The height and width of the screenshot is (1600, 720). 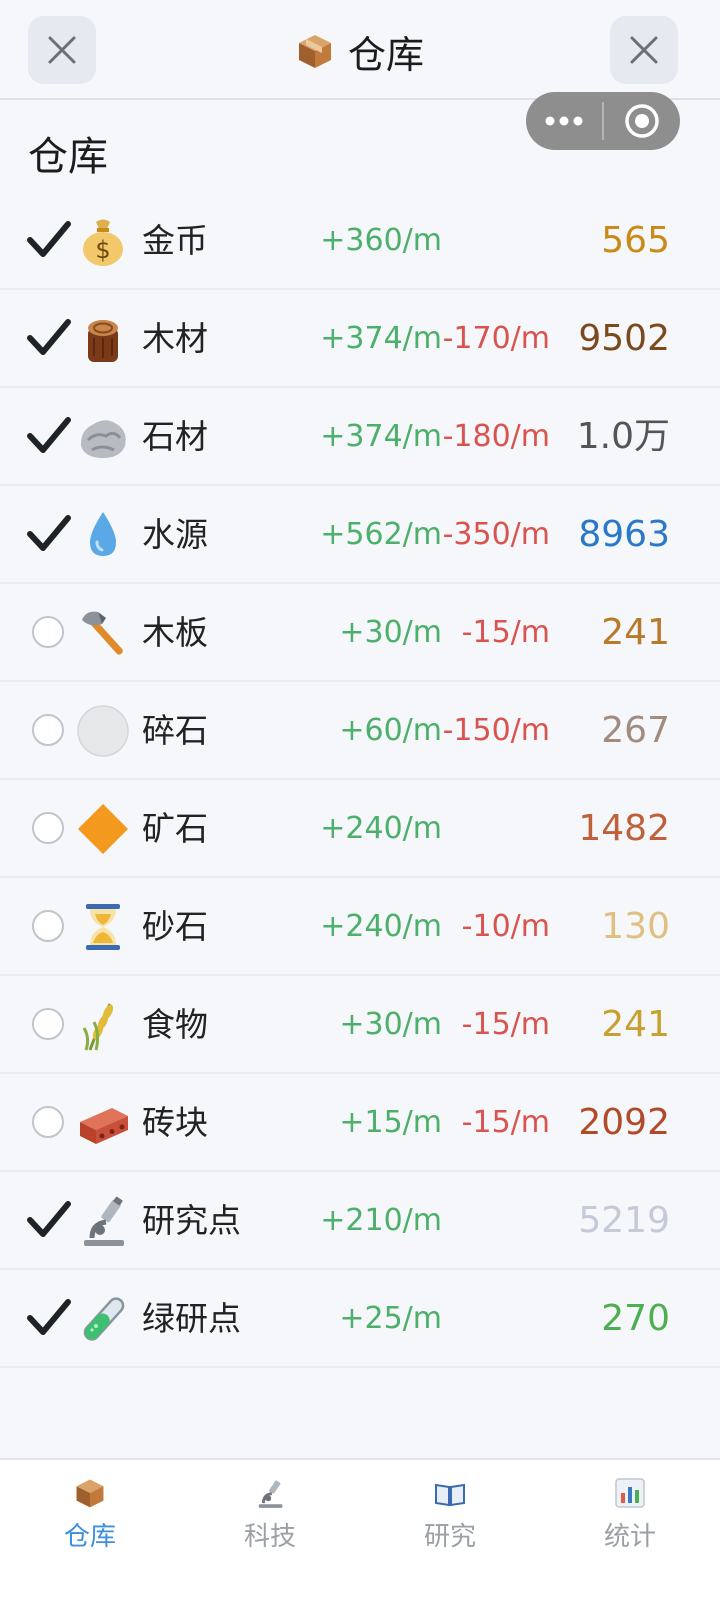 I want to click on exit-button, so click(x=642, y=121).